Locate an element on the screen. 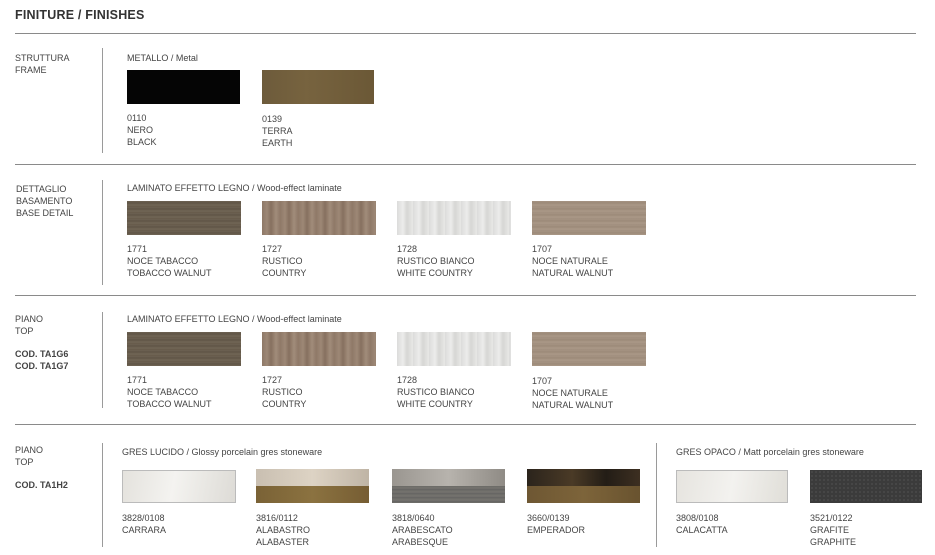 The height and width of the screenshot is (555, 935). swatch-emperador is located at coordinates (583, 494).